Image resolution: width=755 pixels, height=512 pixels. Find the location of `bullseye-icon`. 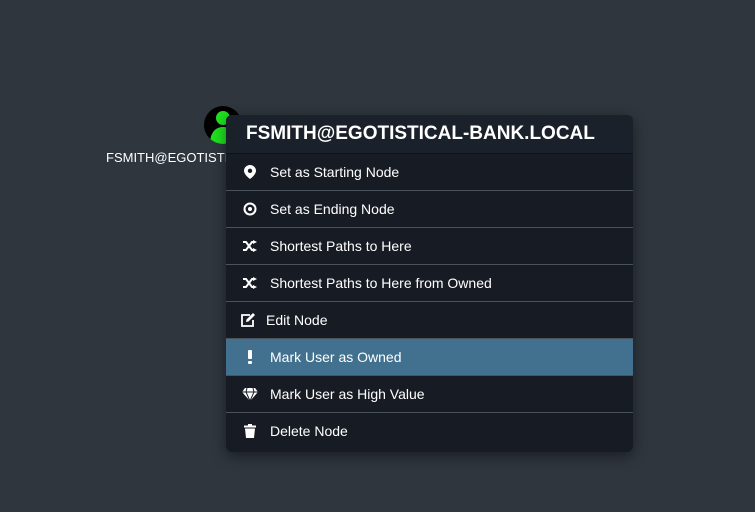

bullseye-icon is located at coordinates (248, 209).